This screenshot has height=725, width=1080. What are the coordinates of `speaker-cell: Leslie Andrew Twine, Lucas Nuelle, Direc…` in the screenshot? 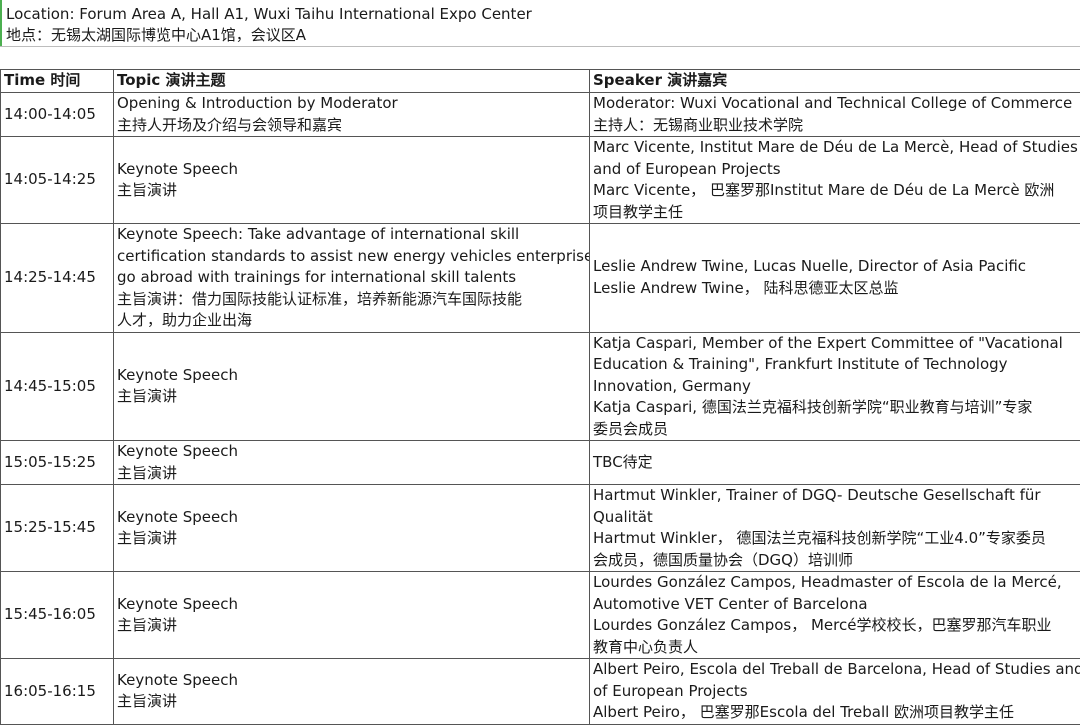 It's located at (835, 278).